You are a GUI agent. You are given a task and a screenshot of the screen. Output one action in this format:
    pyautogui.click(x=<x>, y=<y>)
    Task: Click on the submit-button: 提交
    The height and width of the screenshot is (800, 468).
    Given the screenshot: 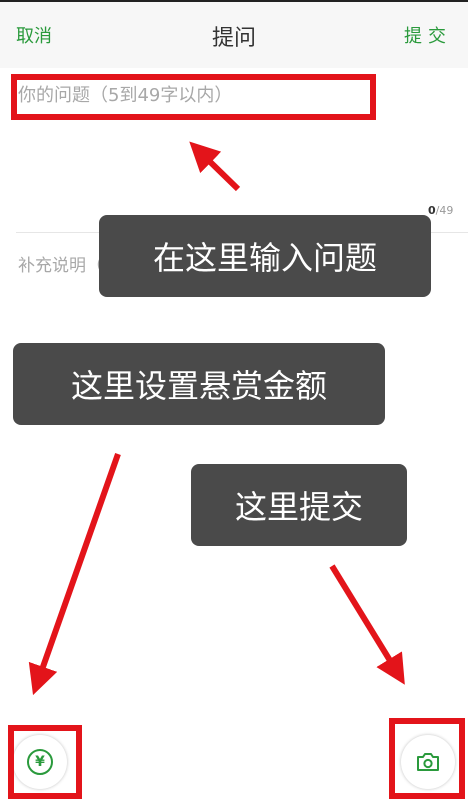 What is the action you would take?
    pyautogui.click(x=428, y=35)
    